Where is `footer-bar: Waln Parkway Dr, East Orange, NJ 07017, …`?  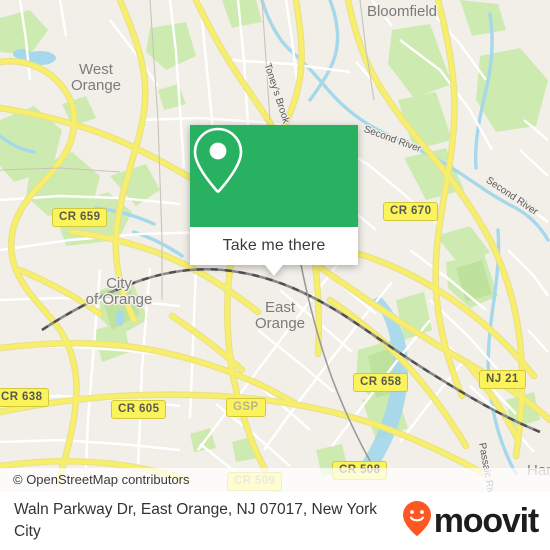
footer-bar: Waln Parkway Dr, East Orange, NJ 07017, … is located at coordinates (275, 521).